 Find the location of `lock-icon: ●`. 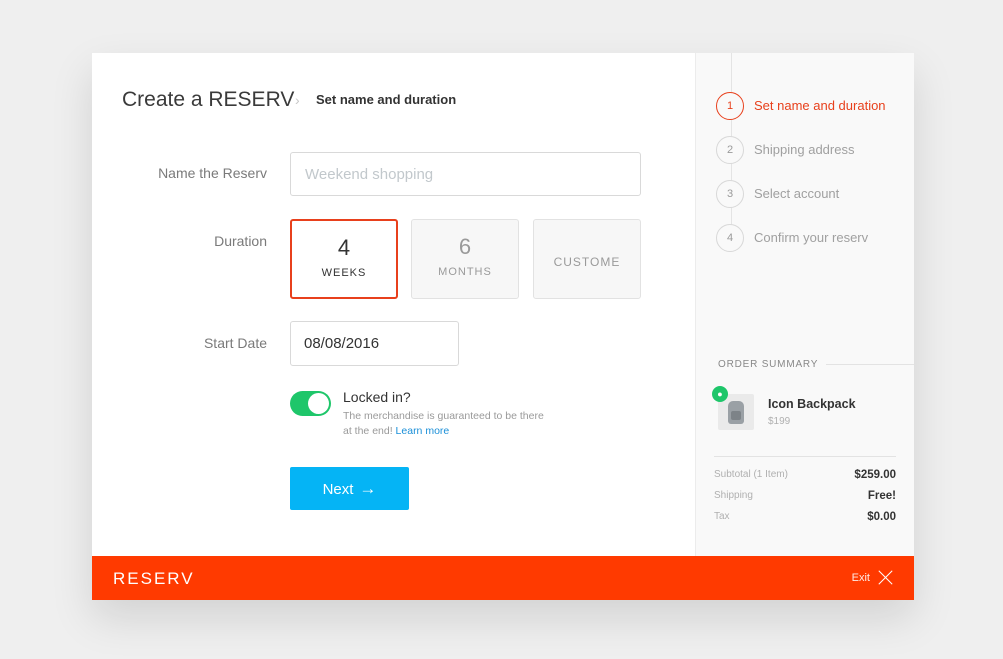

lock-icon: ● is located at coordinates (720, 394).